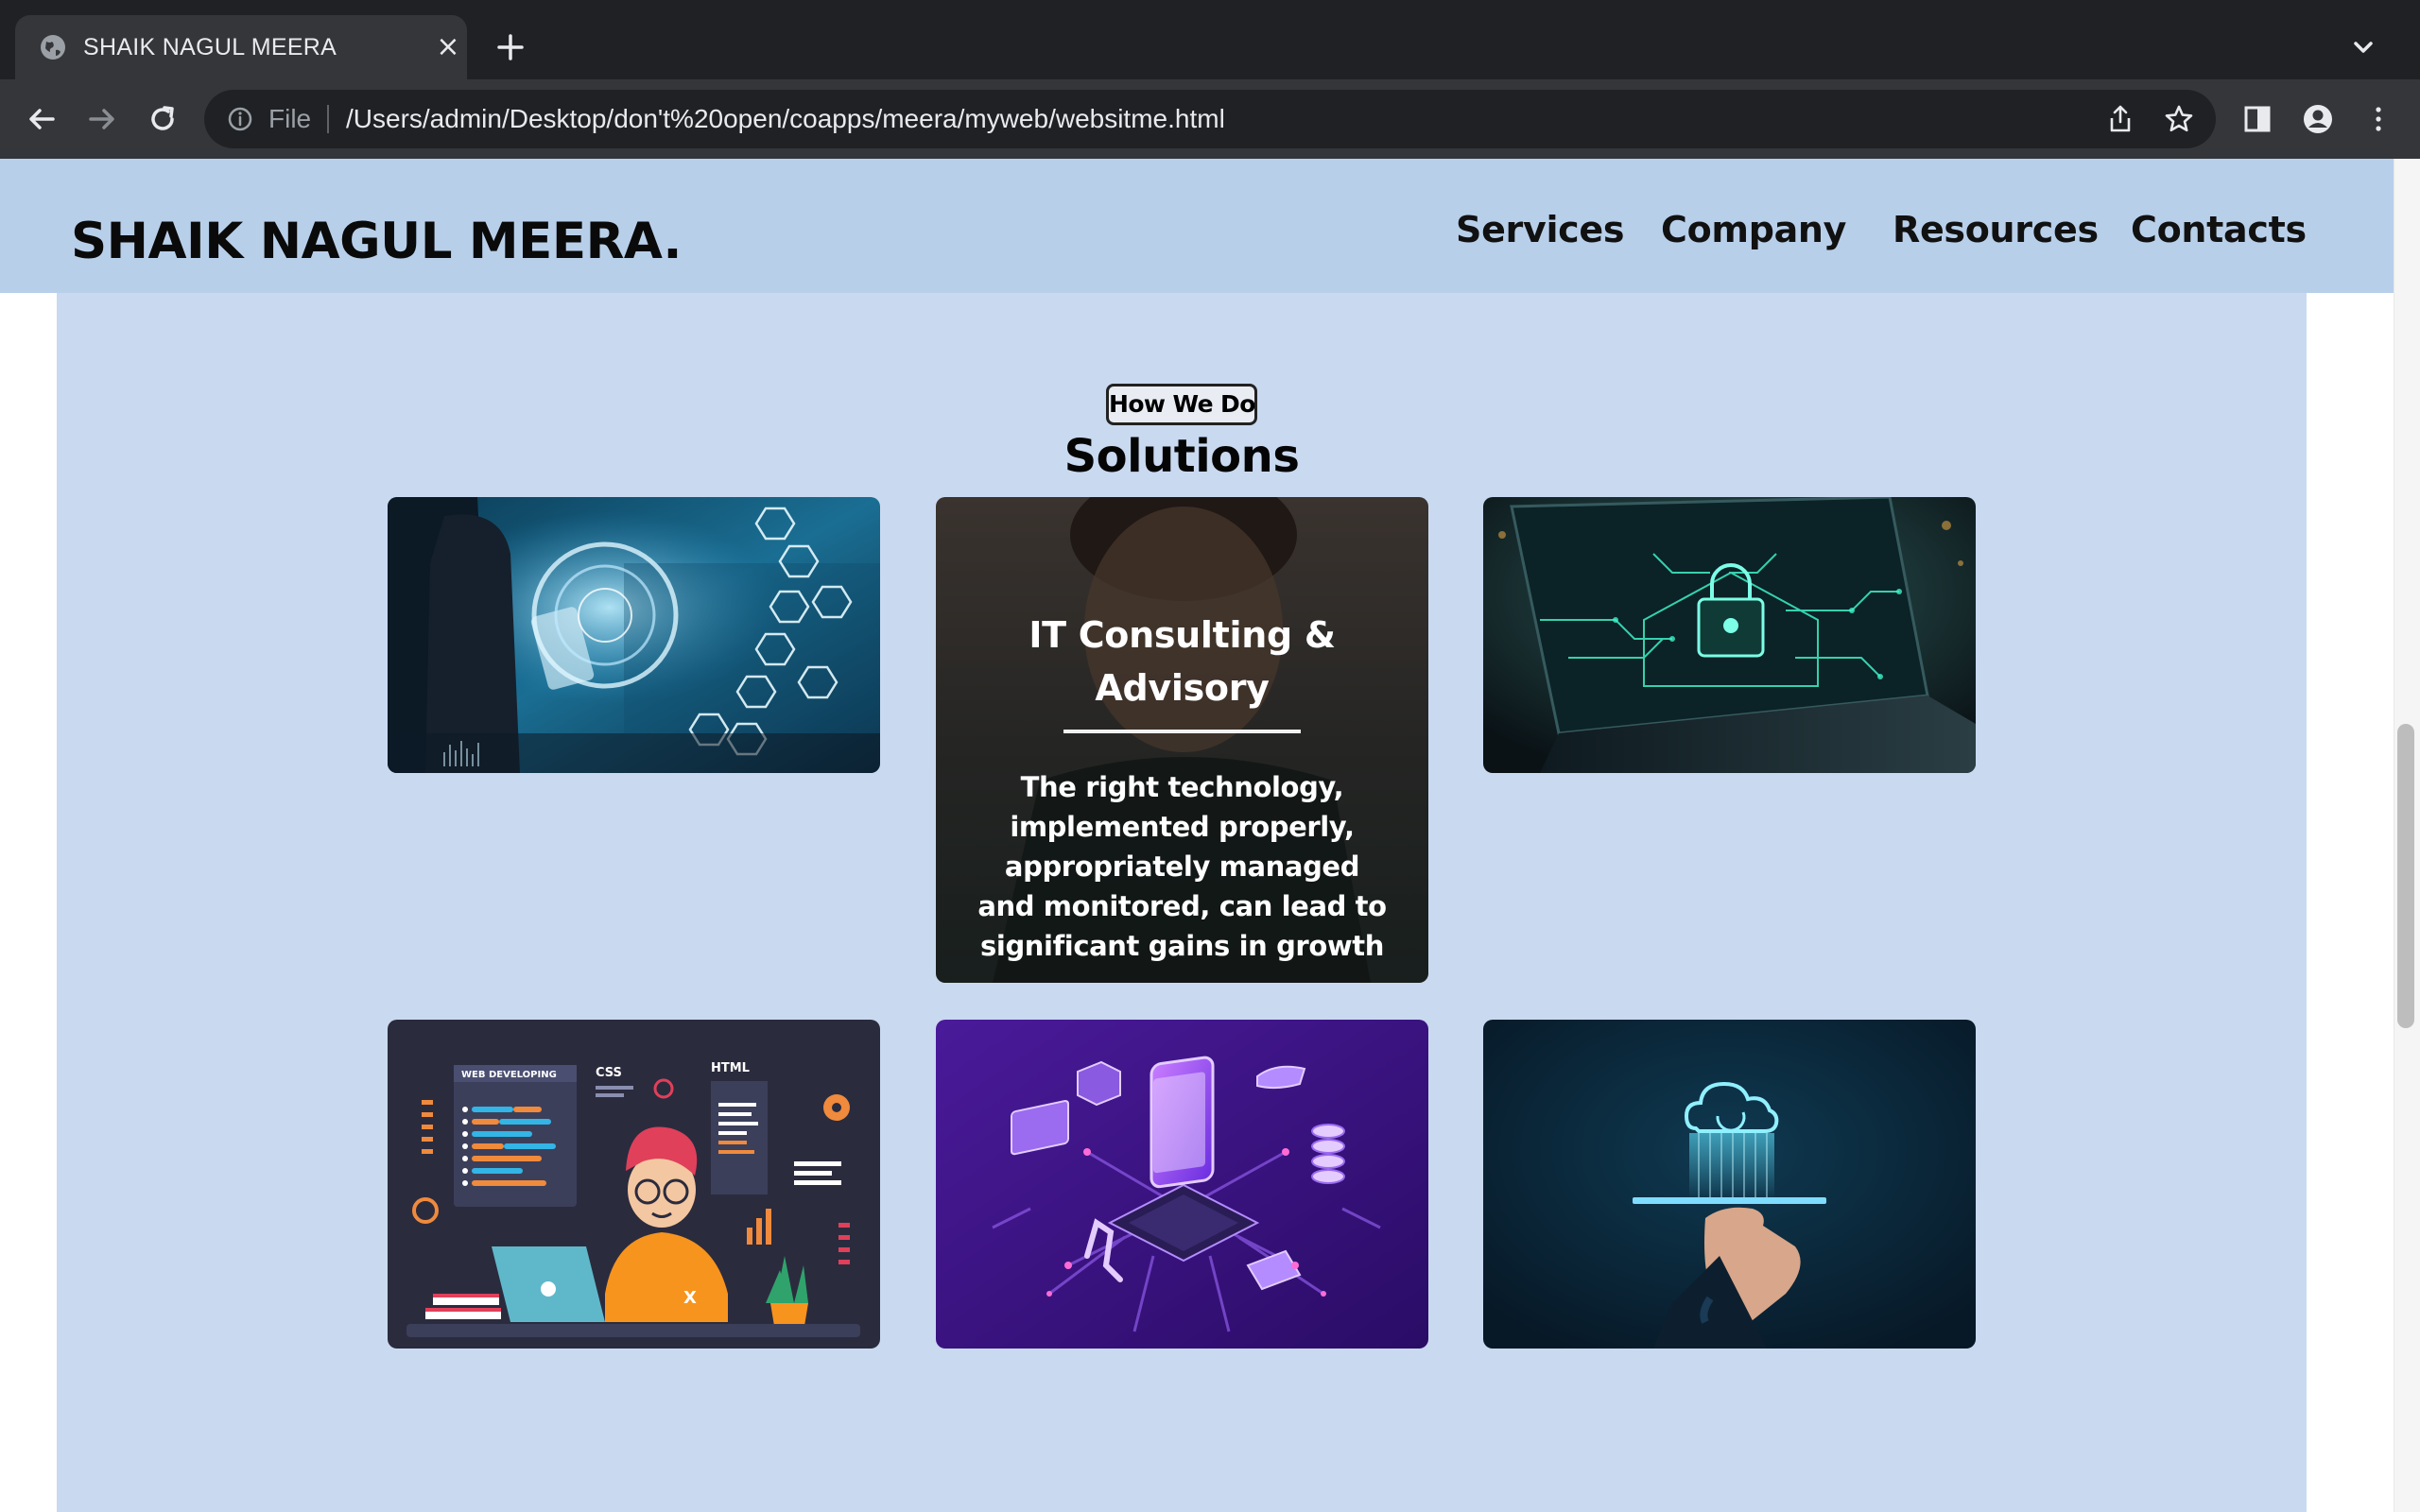  I want to click on solution-card-digital-business, so click(634, 635).